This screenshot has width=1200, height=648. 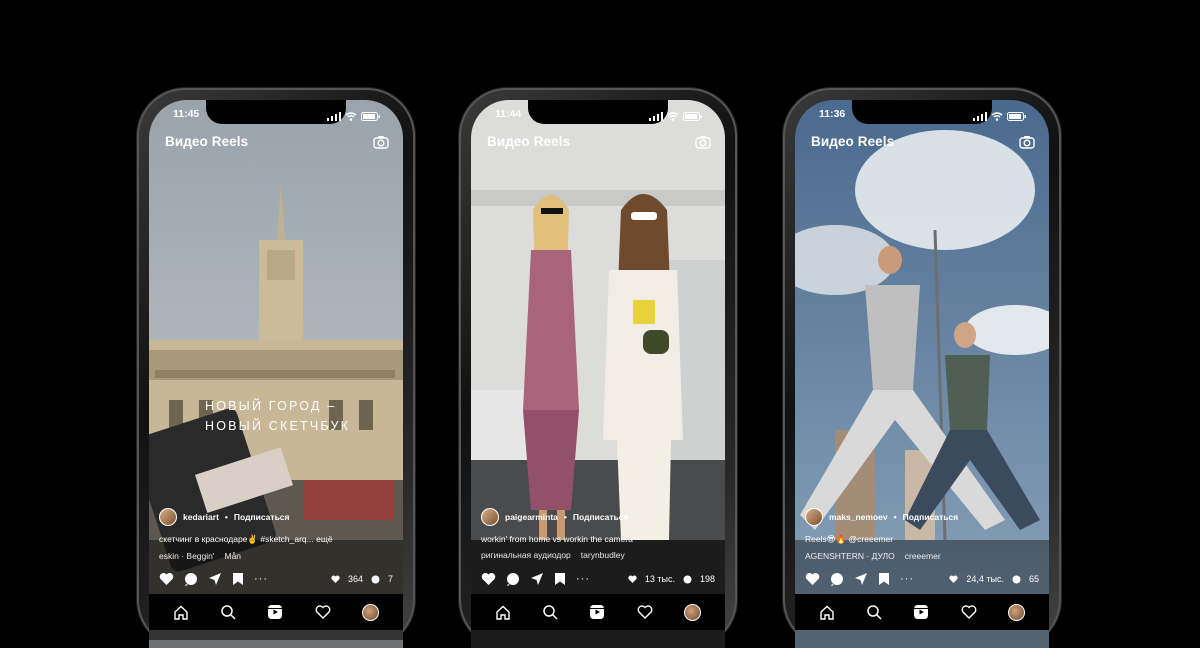 I want to click on comments-count: 7, so click(x=390, y=579).